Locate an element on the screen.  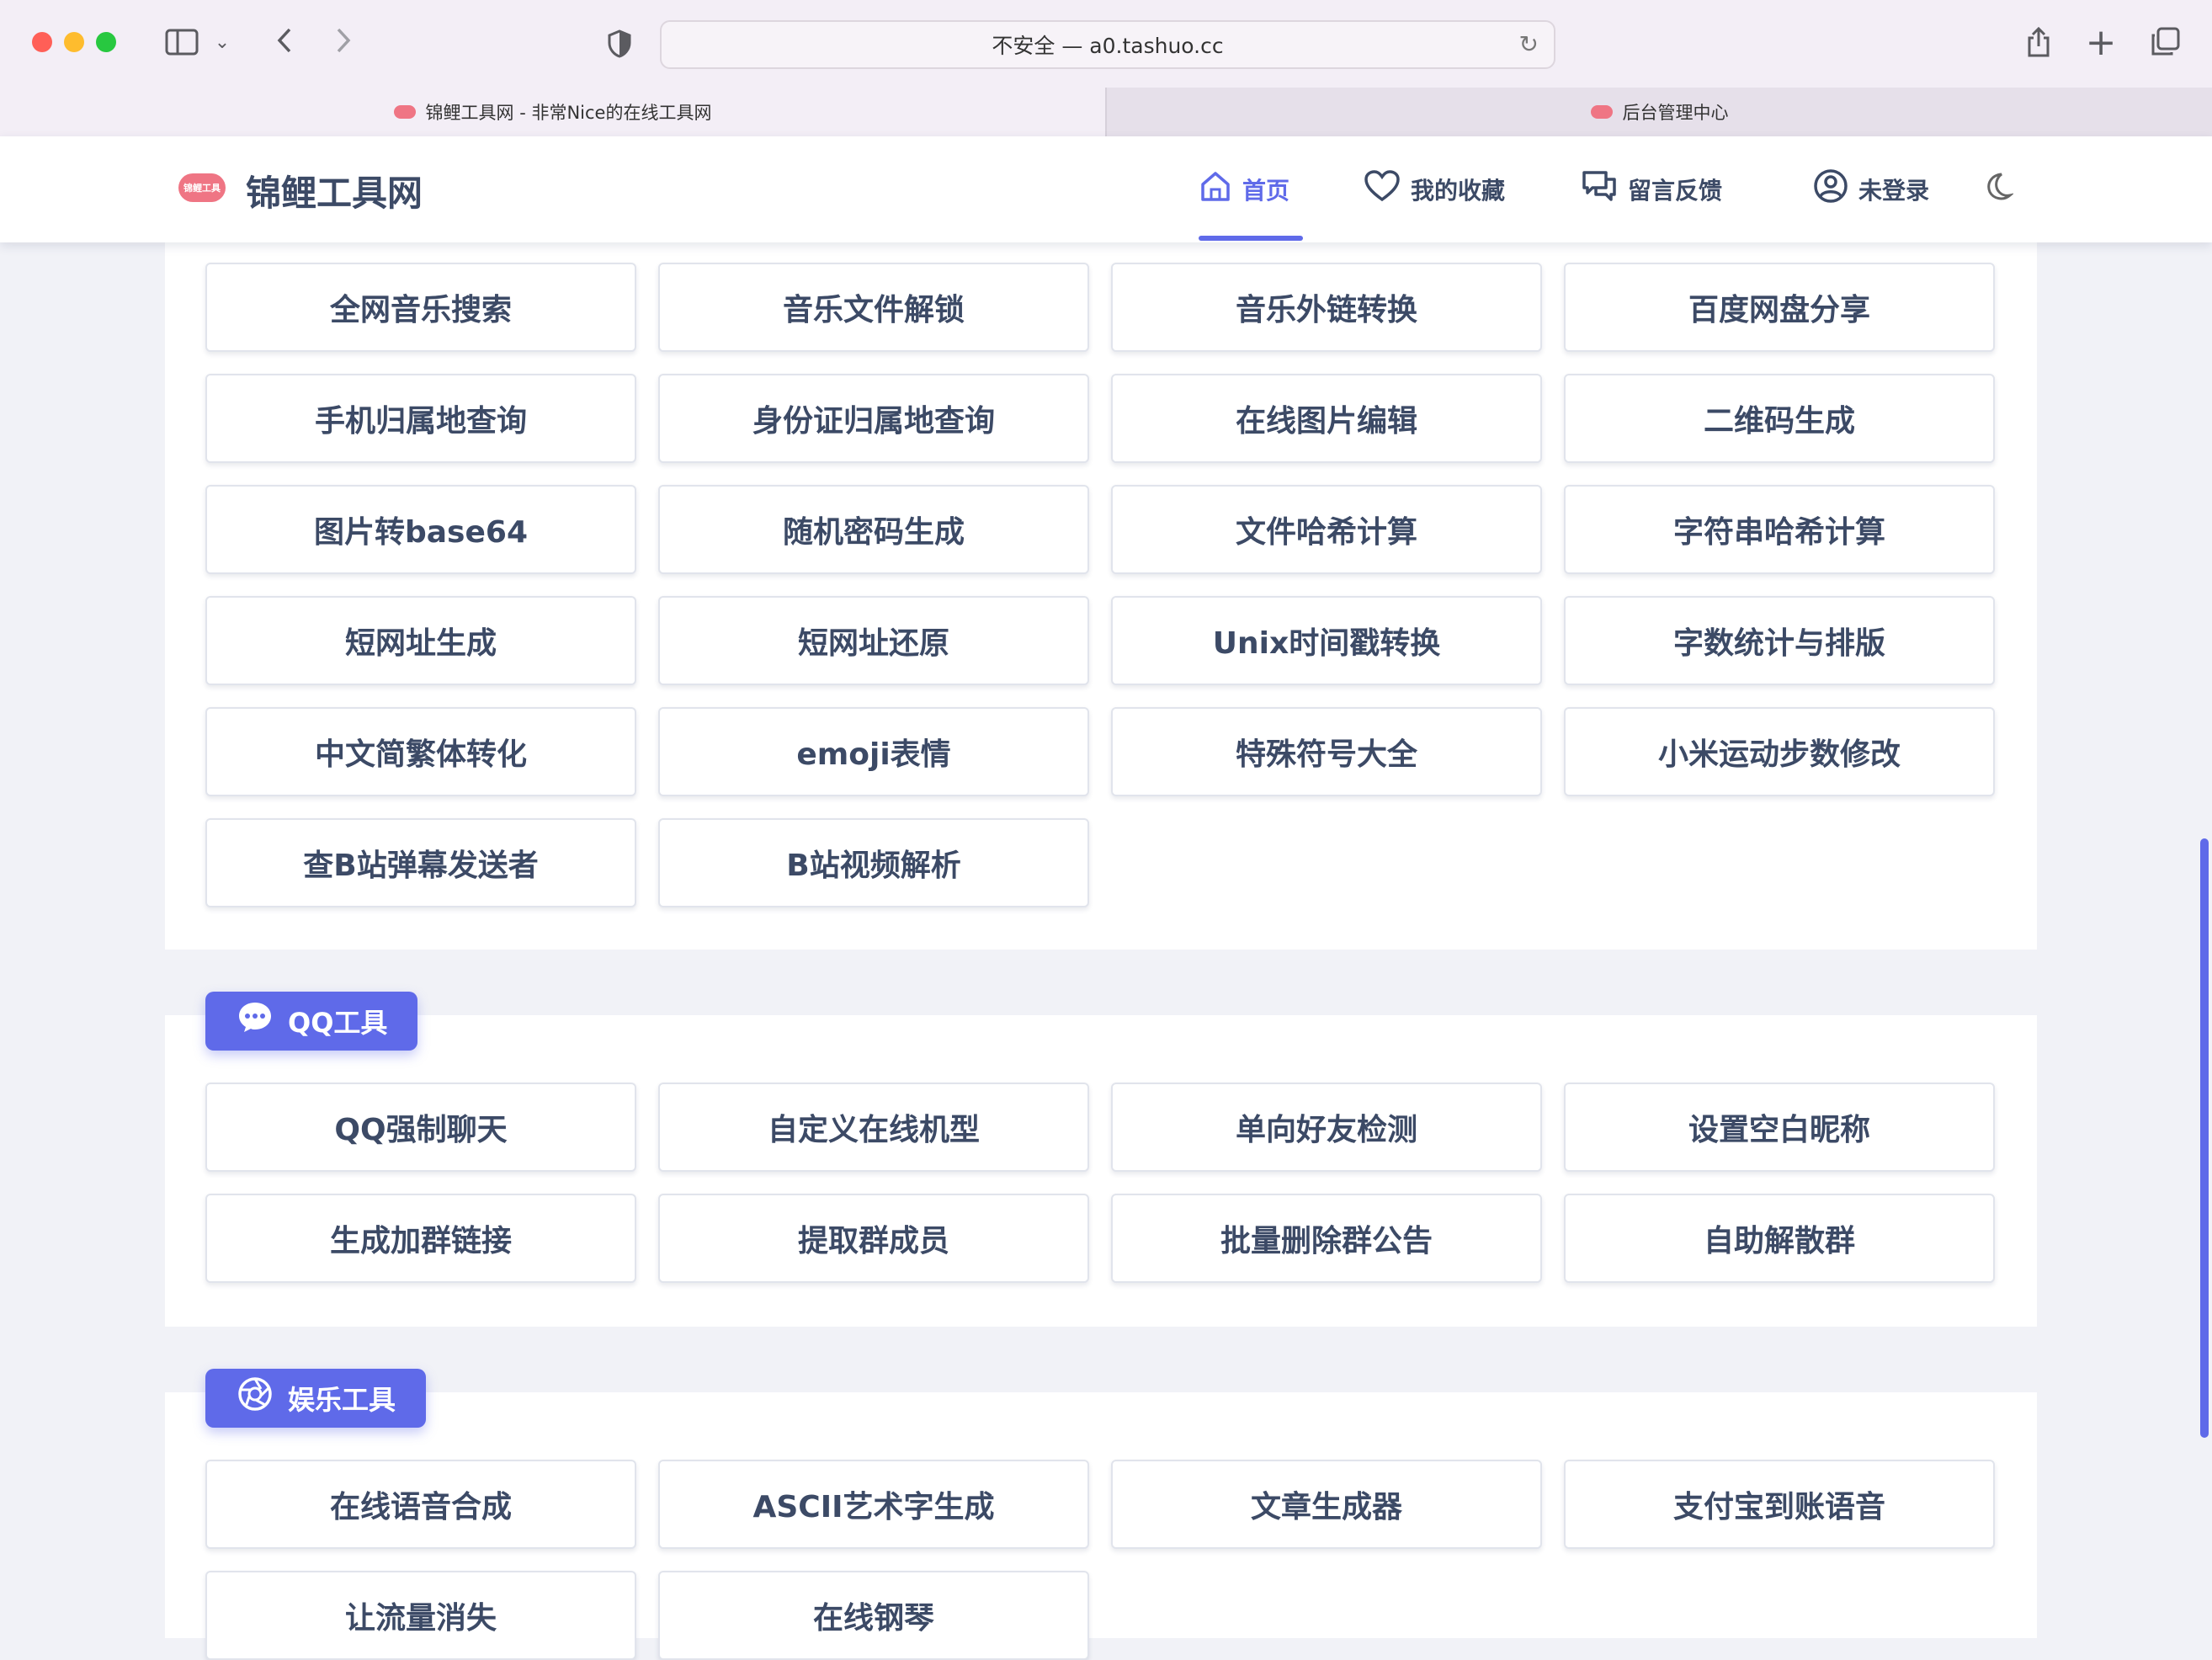
tool-button: 在线图片编辑 is located at coordinates (1326, 419).